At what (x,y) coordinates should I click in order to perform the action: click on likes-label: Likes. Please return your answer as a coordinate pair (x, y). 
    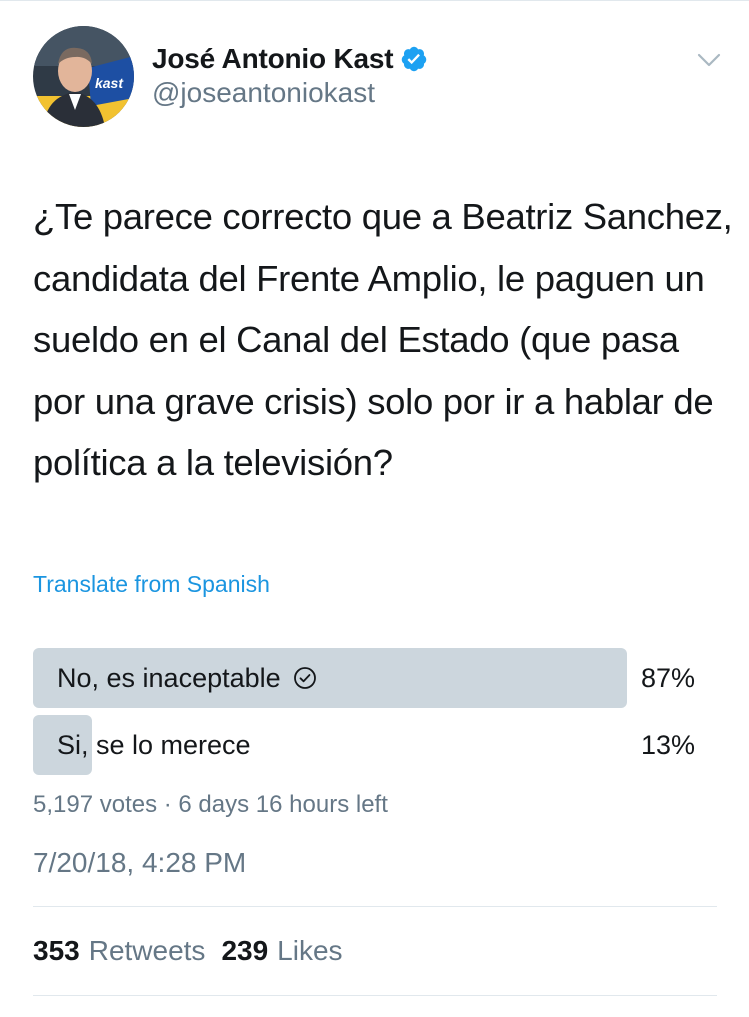
    Looking at the image, I should click on (309, 951).